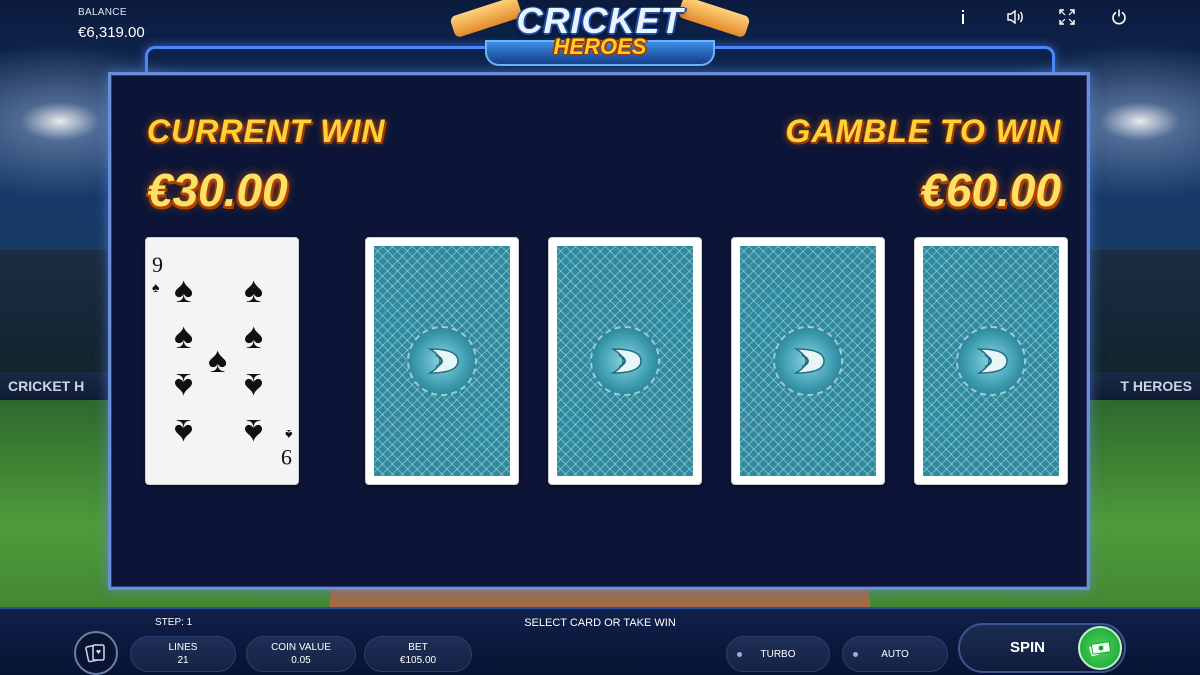  I want to click on dealer-card: 9 ♠ ♠ ♠ ♠ ♠ ♠ ♠ ♠ ♠ ♠ ♠ 9, so click(222, 361).